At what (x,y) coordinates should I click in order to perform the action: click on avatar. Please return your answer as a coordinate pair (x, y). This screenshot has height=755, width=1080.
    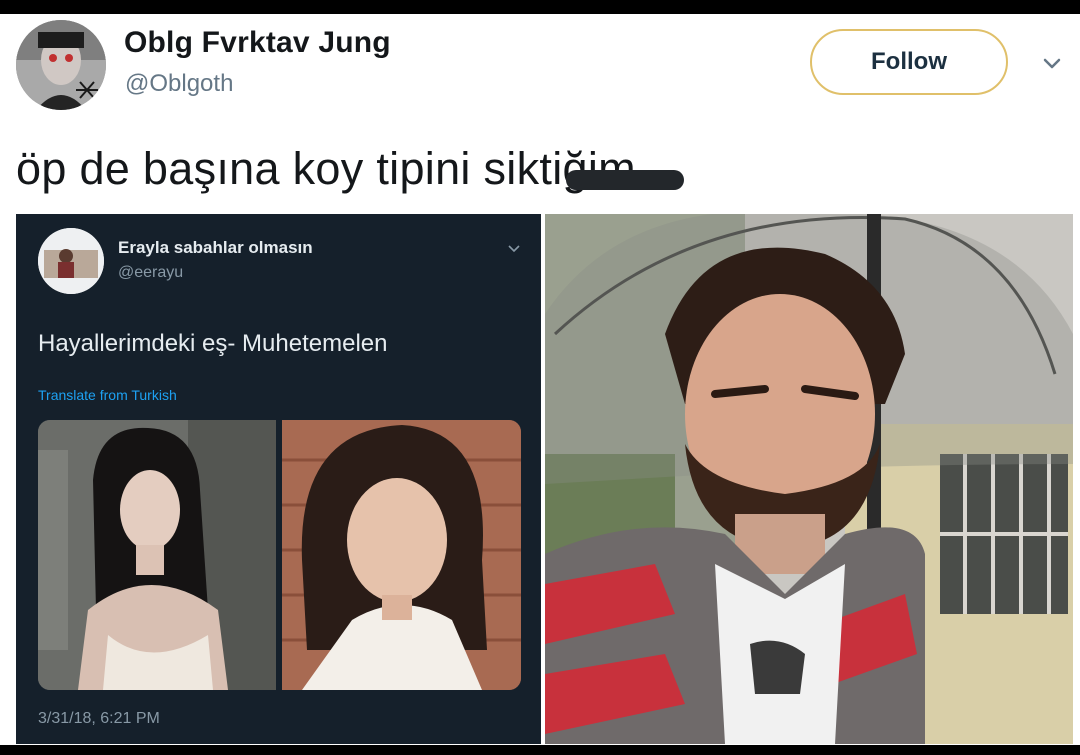
    Looking at the image, I should click on (61, 65).